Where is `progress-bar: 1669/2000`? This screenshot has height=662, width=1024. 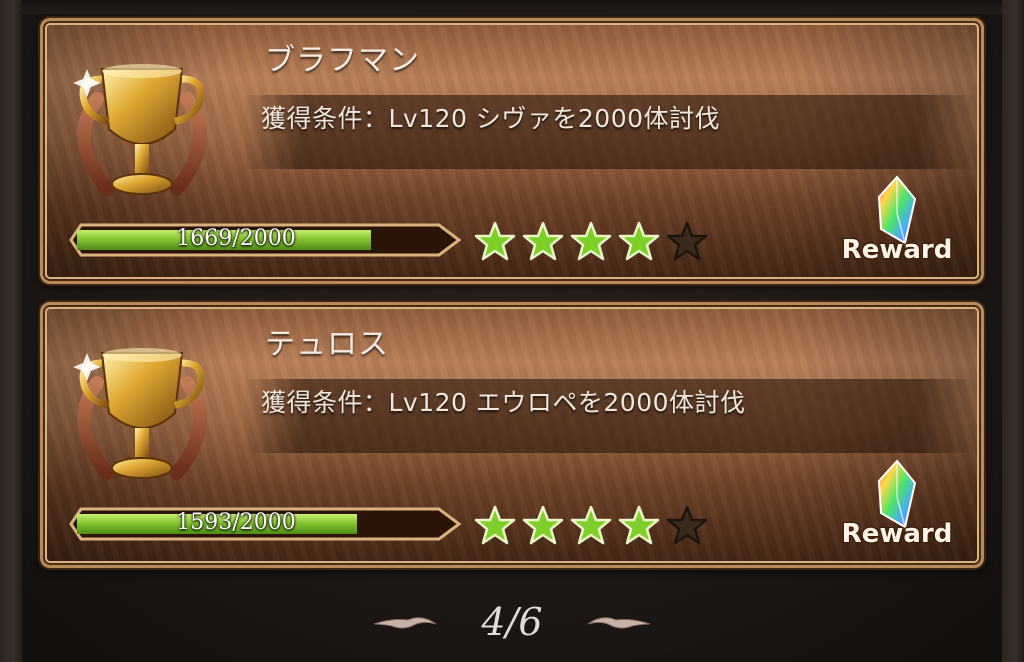
progress-bar: 1669/2000 is located at coordinates (266, 240).